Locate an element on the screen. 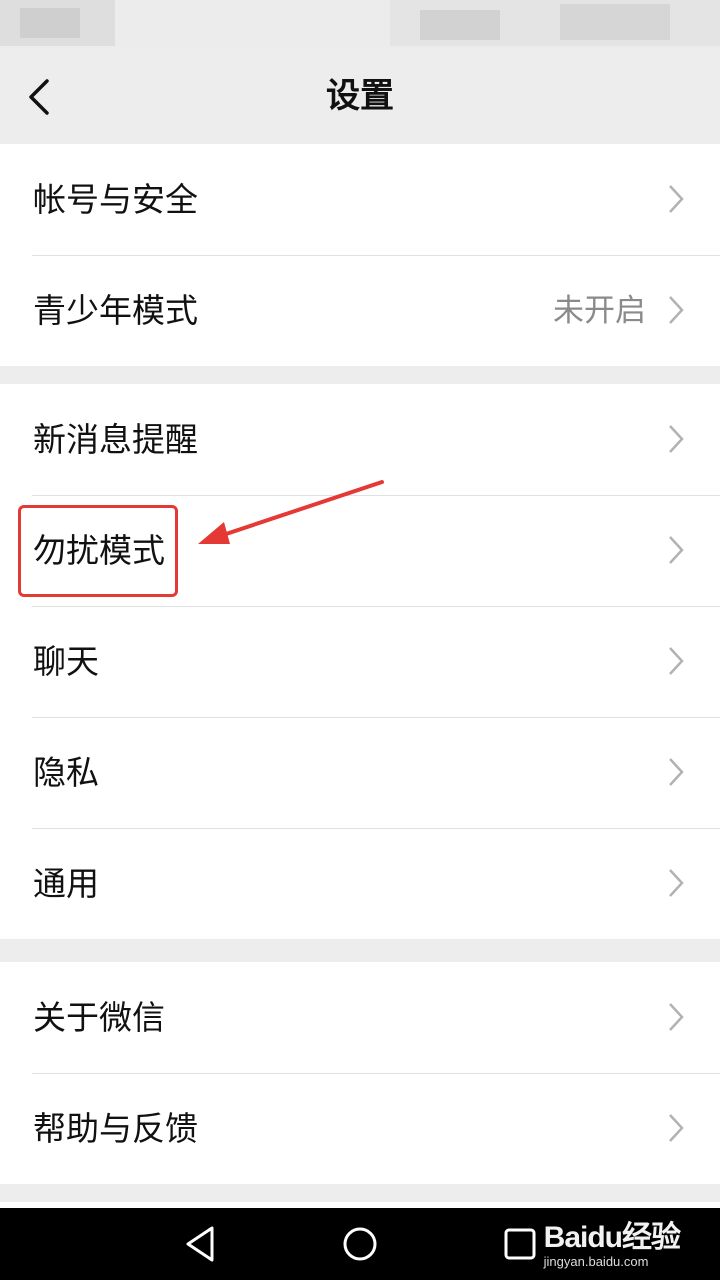 This screenshot has height=1280, width=720. settings-item-help-feedback: 帮助与反馈 is located at coordinates (360, 1128).